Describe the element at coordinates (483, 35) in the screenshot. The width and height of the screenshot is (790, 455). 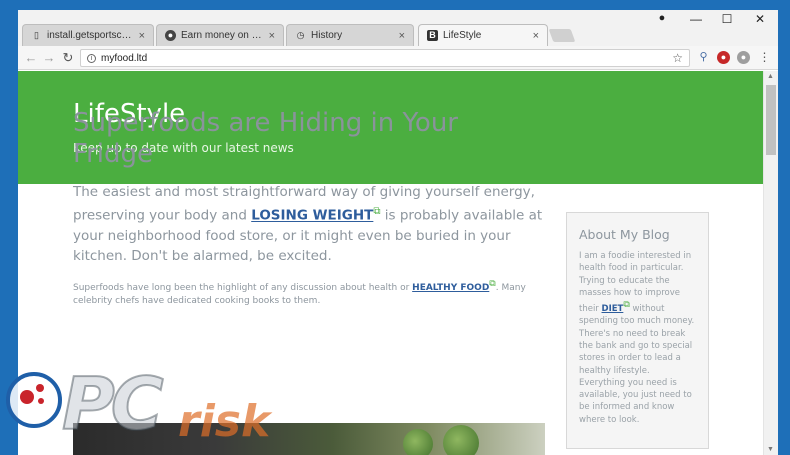
I see `tab-lifestyle: B LifeStyle ×` at that location.